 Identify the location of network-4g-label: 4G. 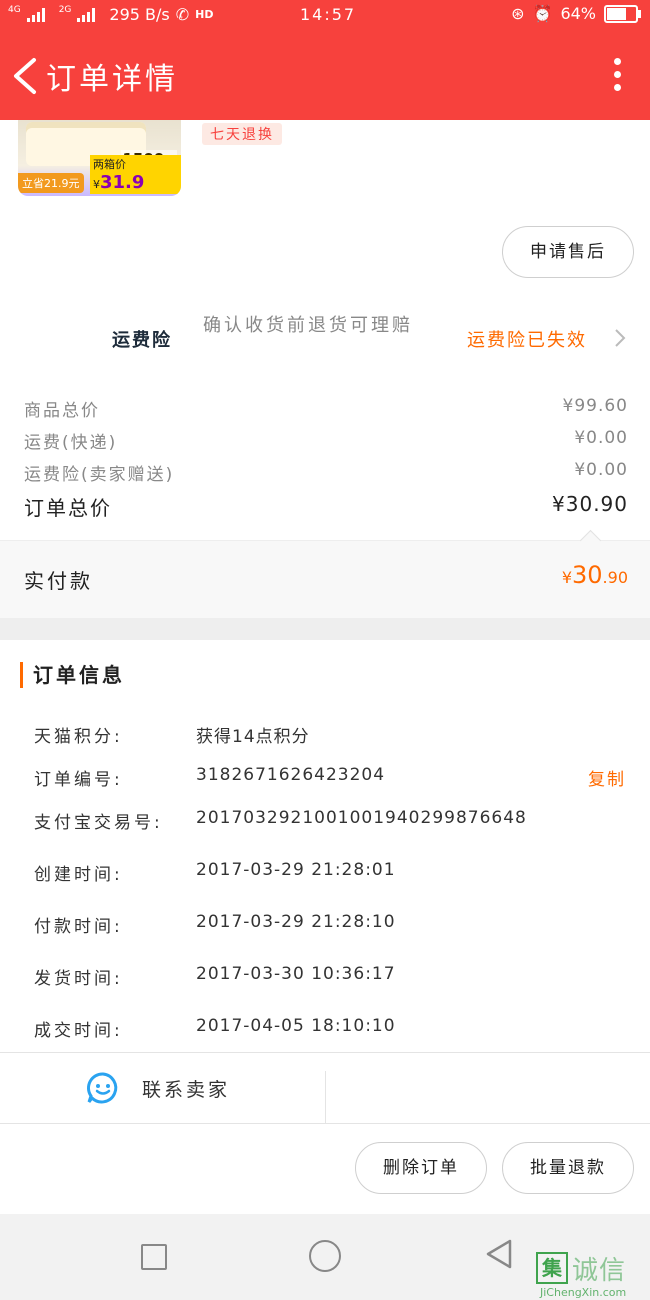
(14, 9).